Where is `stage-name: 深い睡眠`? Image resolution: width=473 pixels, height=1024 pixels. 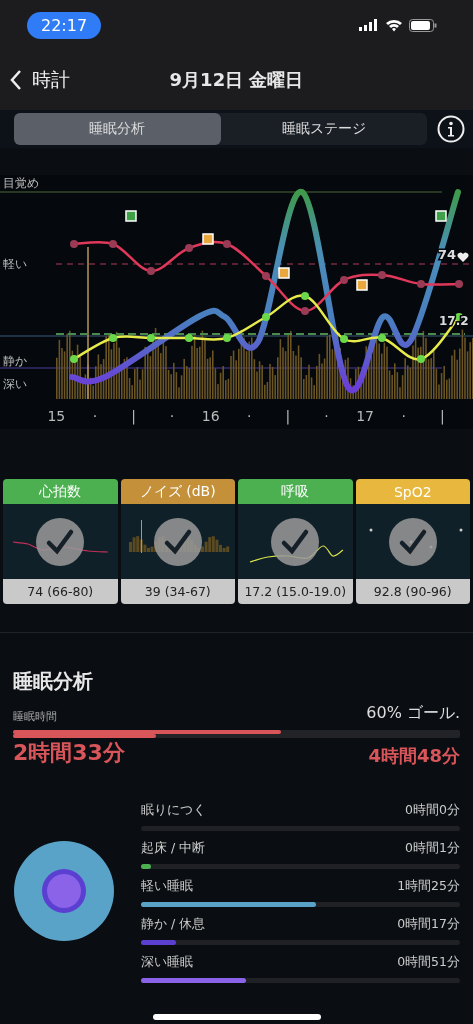
stage-name: 深い睡眠 is located at coordinates (167, 962).